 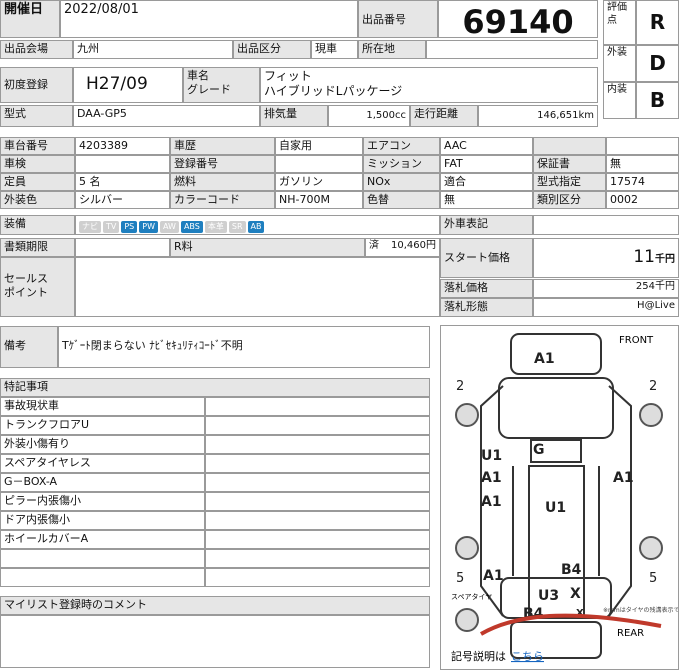 What do you see at coordinates (37, 164) in the screenshot?
I see `spec-label: 車検` at bounding box center [37, 164].